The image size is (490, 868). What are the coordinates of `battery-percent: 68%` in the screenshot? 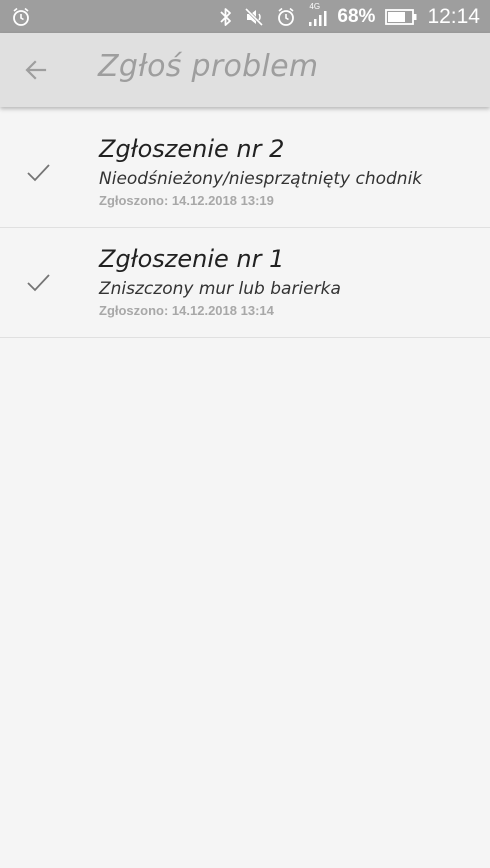 It's located at (356, 16).